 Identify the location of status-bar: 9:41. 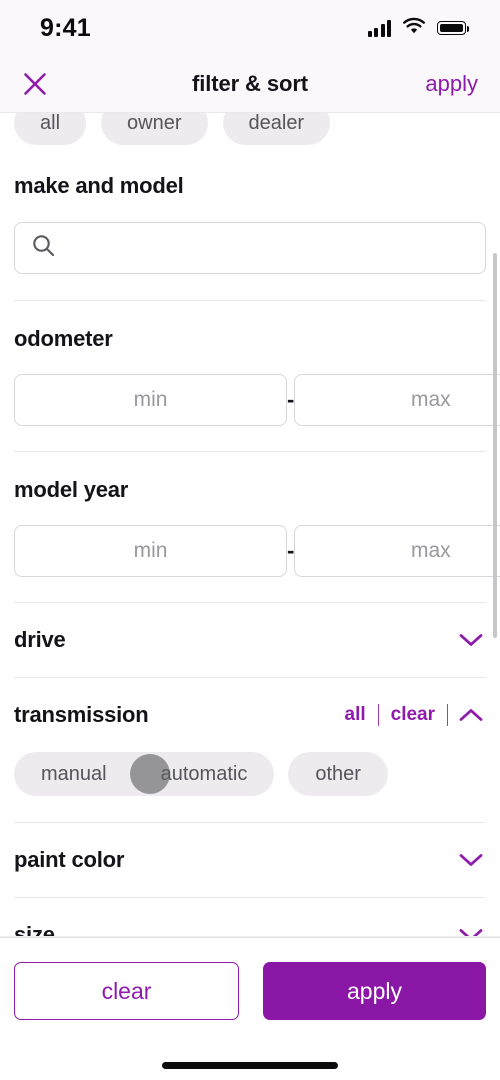
(250, 28).